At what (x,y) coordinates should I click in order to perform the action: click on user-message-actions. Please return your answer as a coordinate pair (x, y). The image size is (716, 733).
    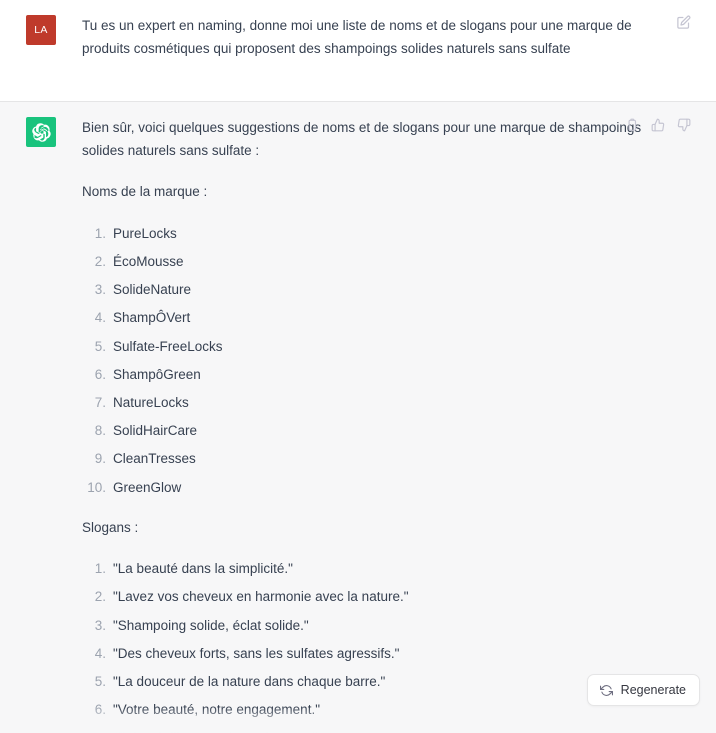
    Looking at the image, I should click on (683, 22).